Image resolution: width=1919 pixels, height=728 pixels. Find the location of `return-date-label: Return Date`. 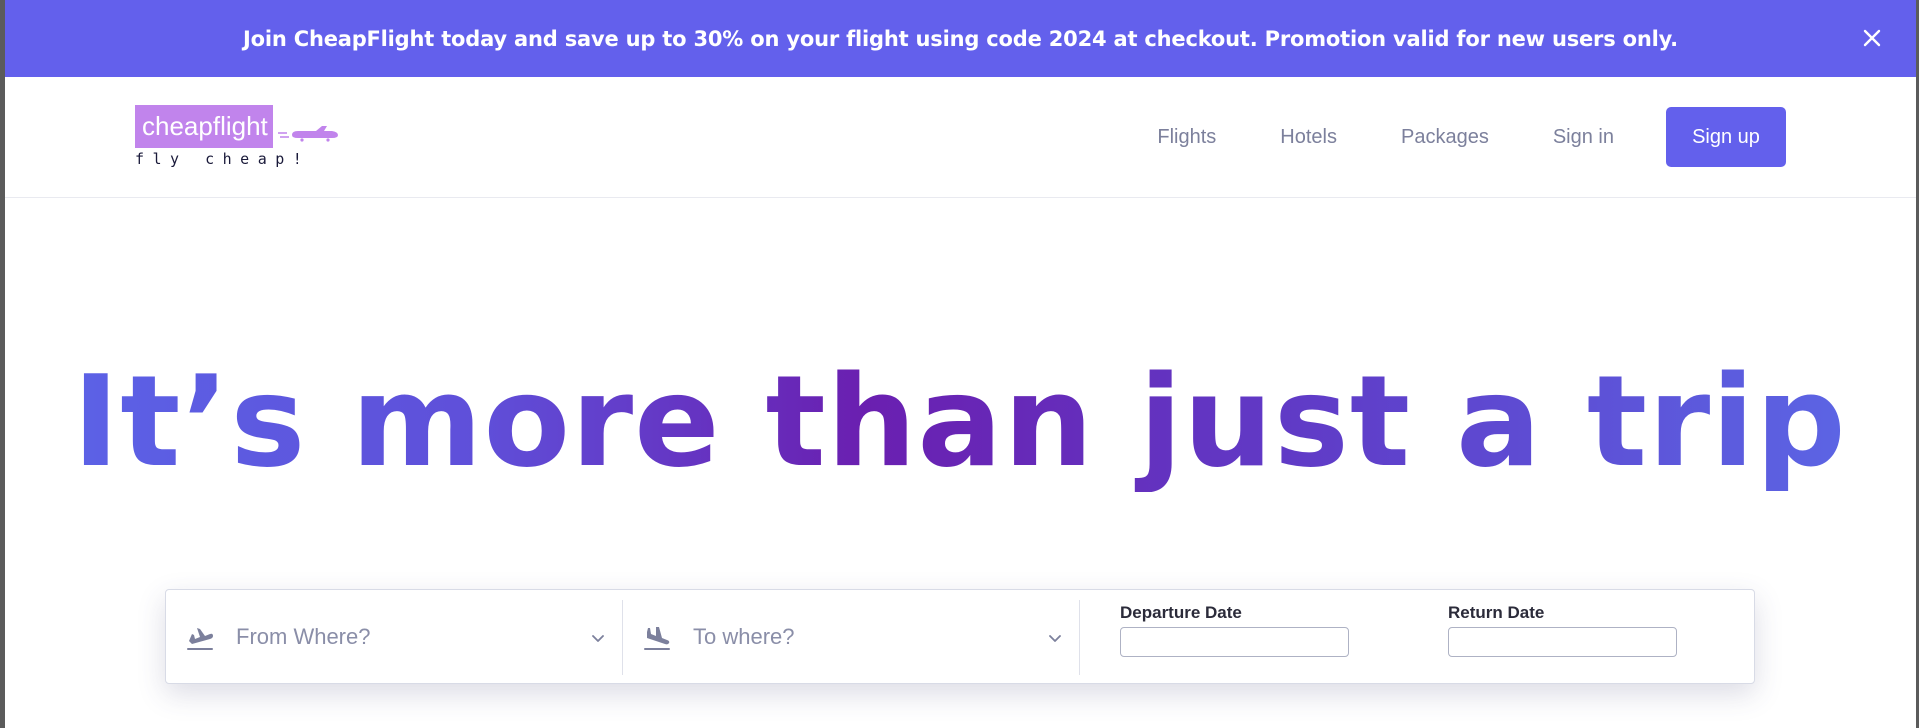

return-date-label: Return Date is located at coordinates (1496, 612).